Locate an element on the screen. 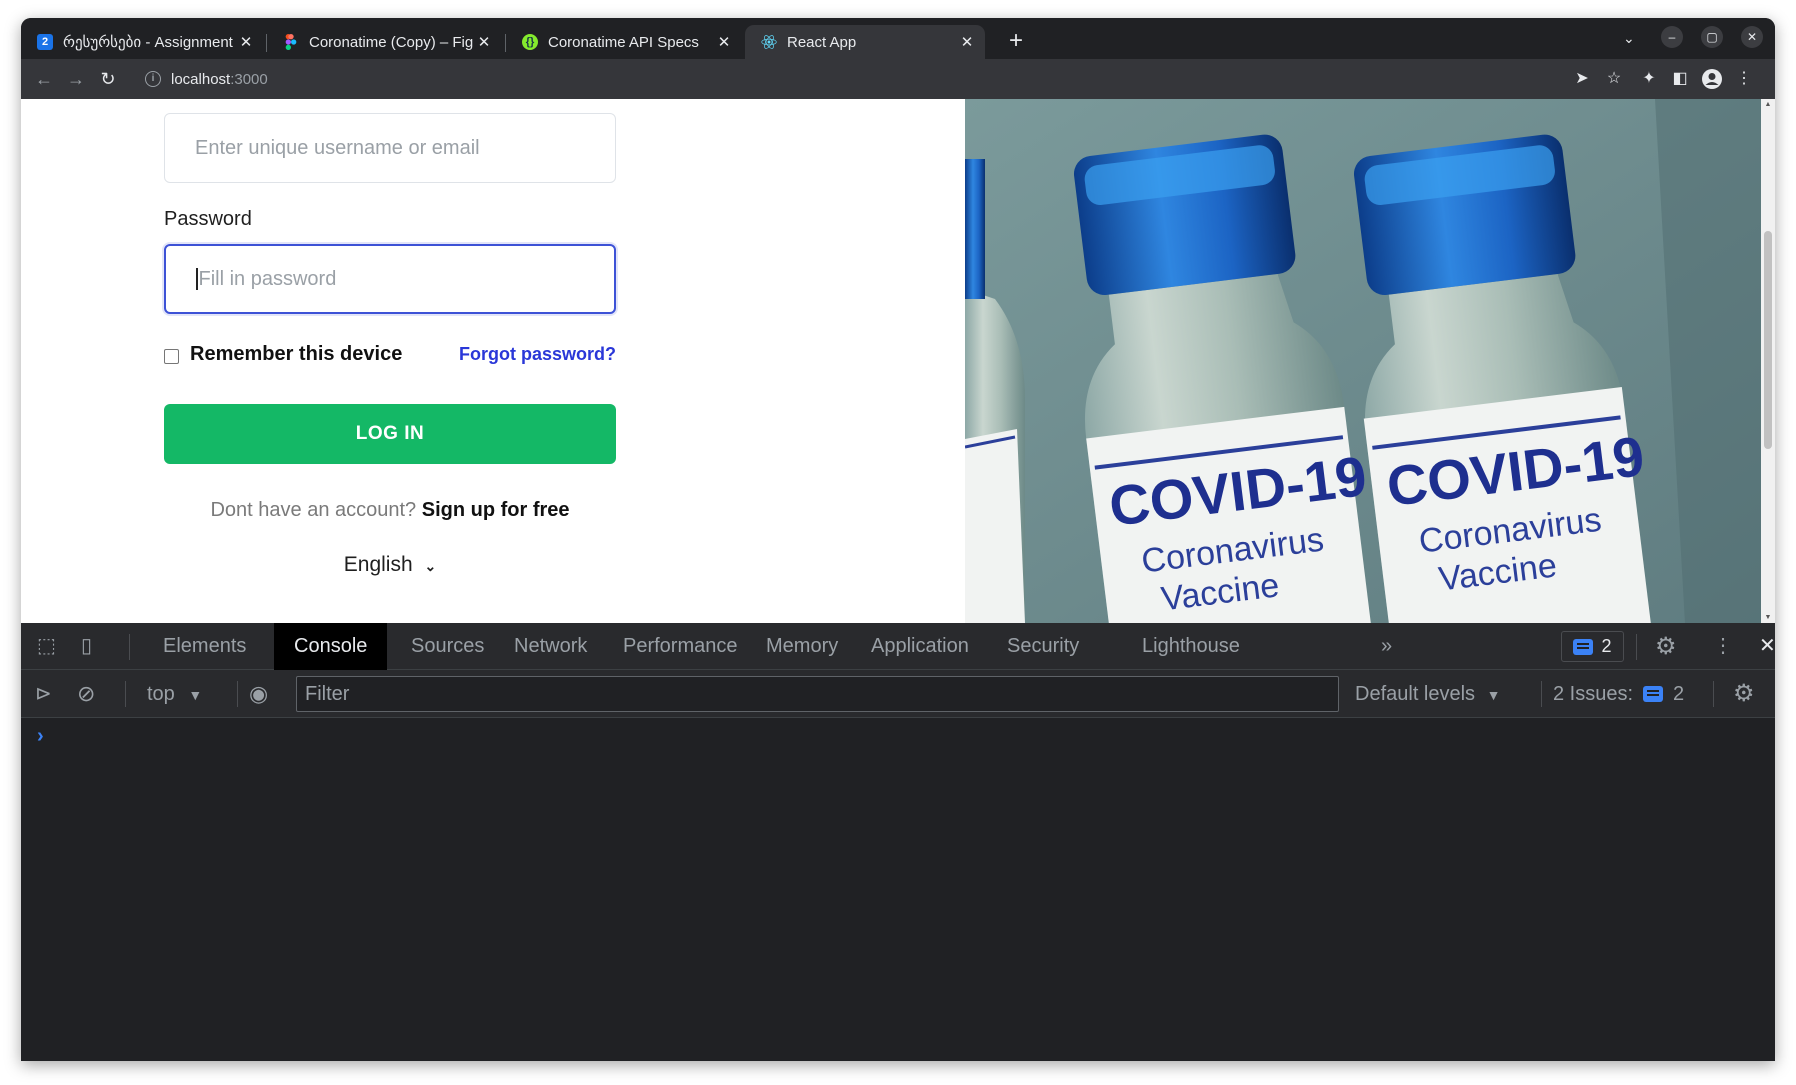 The image size is (1796, 1085). browser-toolbar: ← → ↻ i localhost:3000 ➤ ☆ ✦ ◧ ⋮ is located at coordinates (898, 79).